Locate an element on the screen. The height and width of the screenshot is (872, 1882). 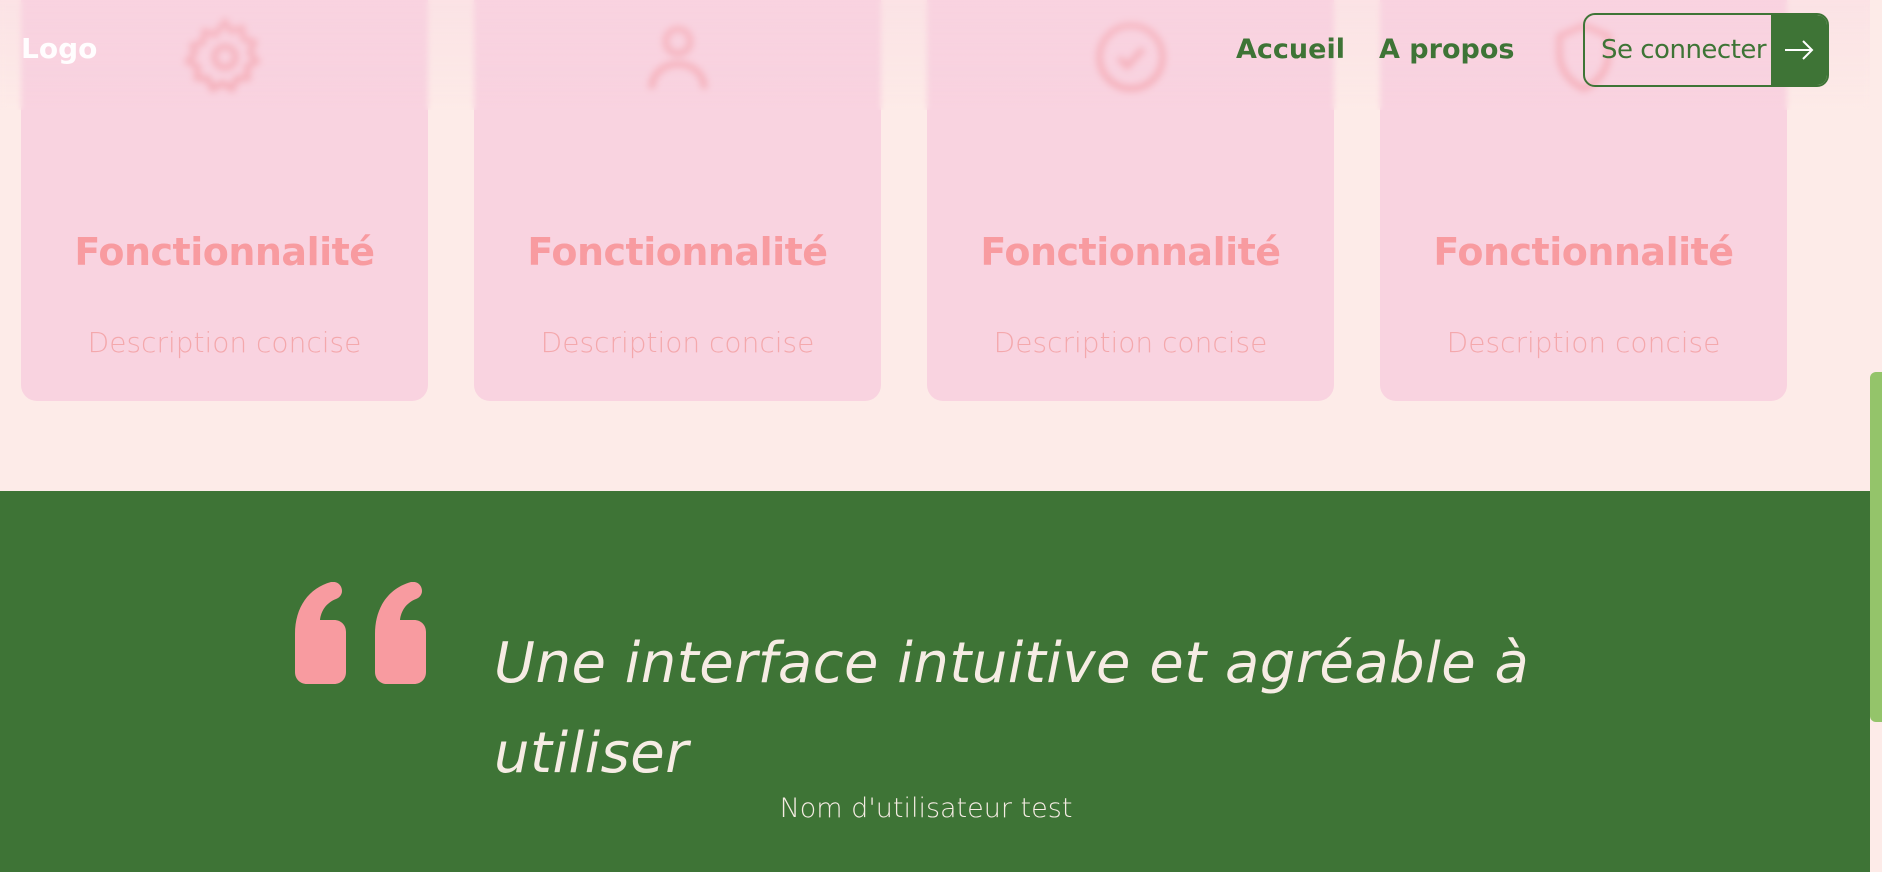
login-button: Se connecter is located at coordinates (1706, 50).